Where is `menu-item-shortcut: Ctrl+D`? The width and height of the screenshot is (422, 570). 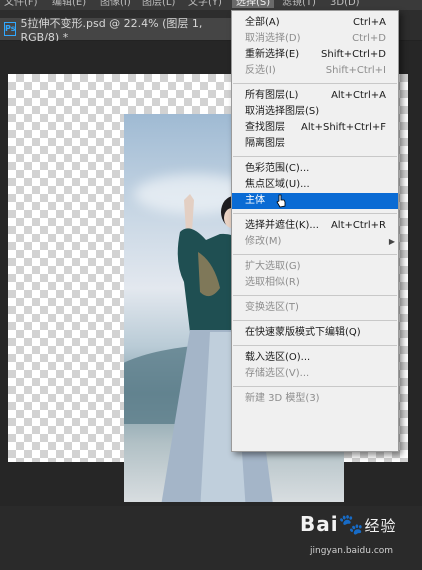
menu-item-shortcut: Ctrl+D is located at coordinates (369, 38).